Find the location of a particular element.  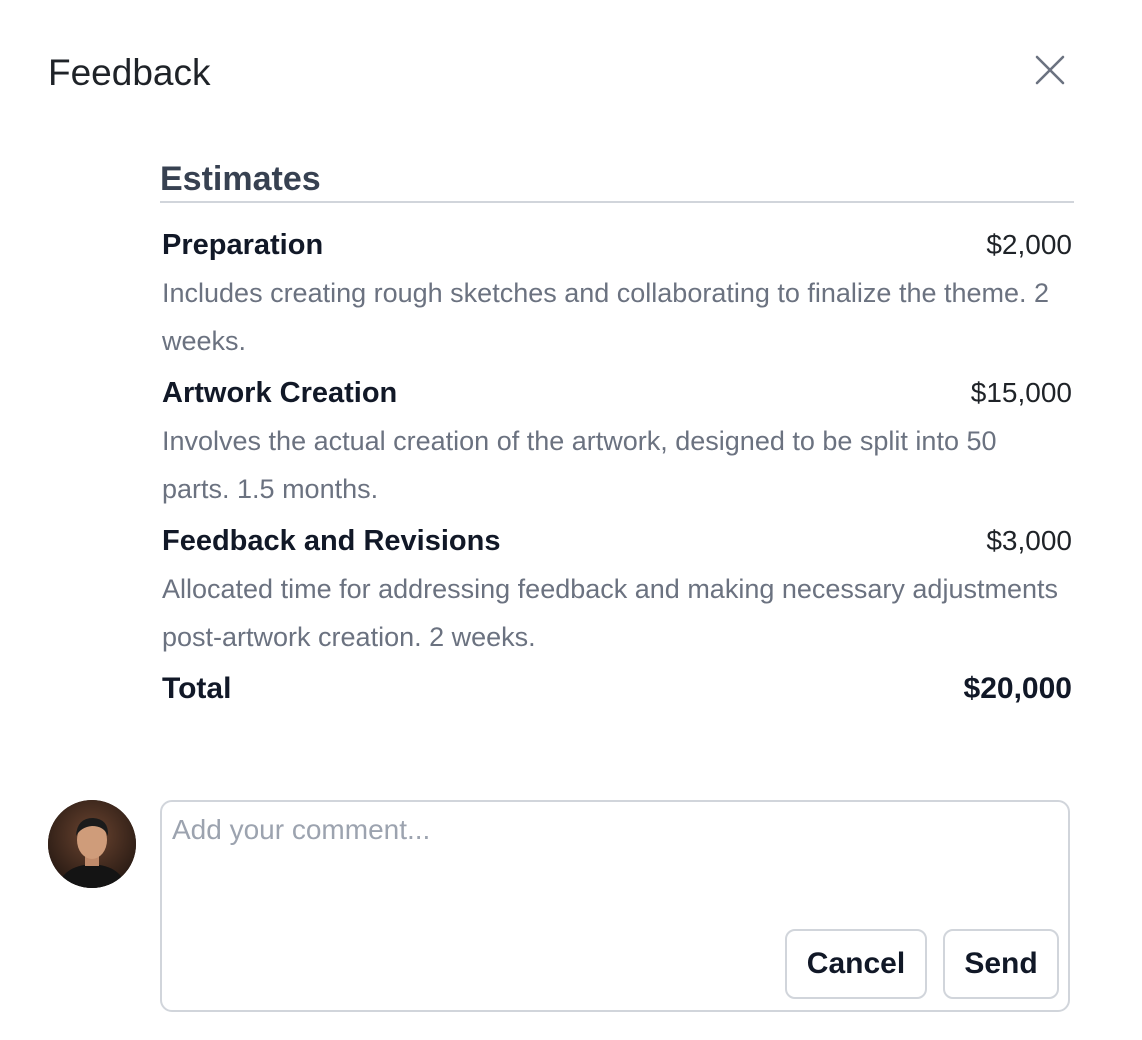

estimate-name: Preparation is located at coordinates (243, 244).